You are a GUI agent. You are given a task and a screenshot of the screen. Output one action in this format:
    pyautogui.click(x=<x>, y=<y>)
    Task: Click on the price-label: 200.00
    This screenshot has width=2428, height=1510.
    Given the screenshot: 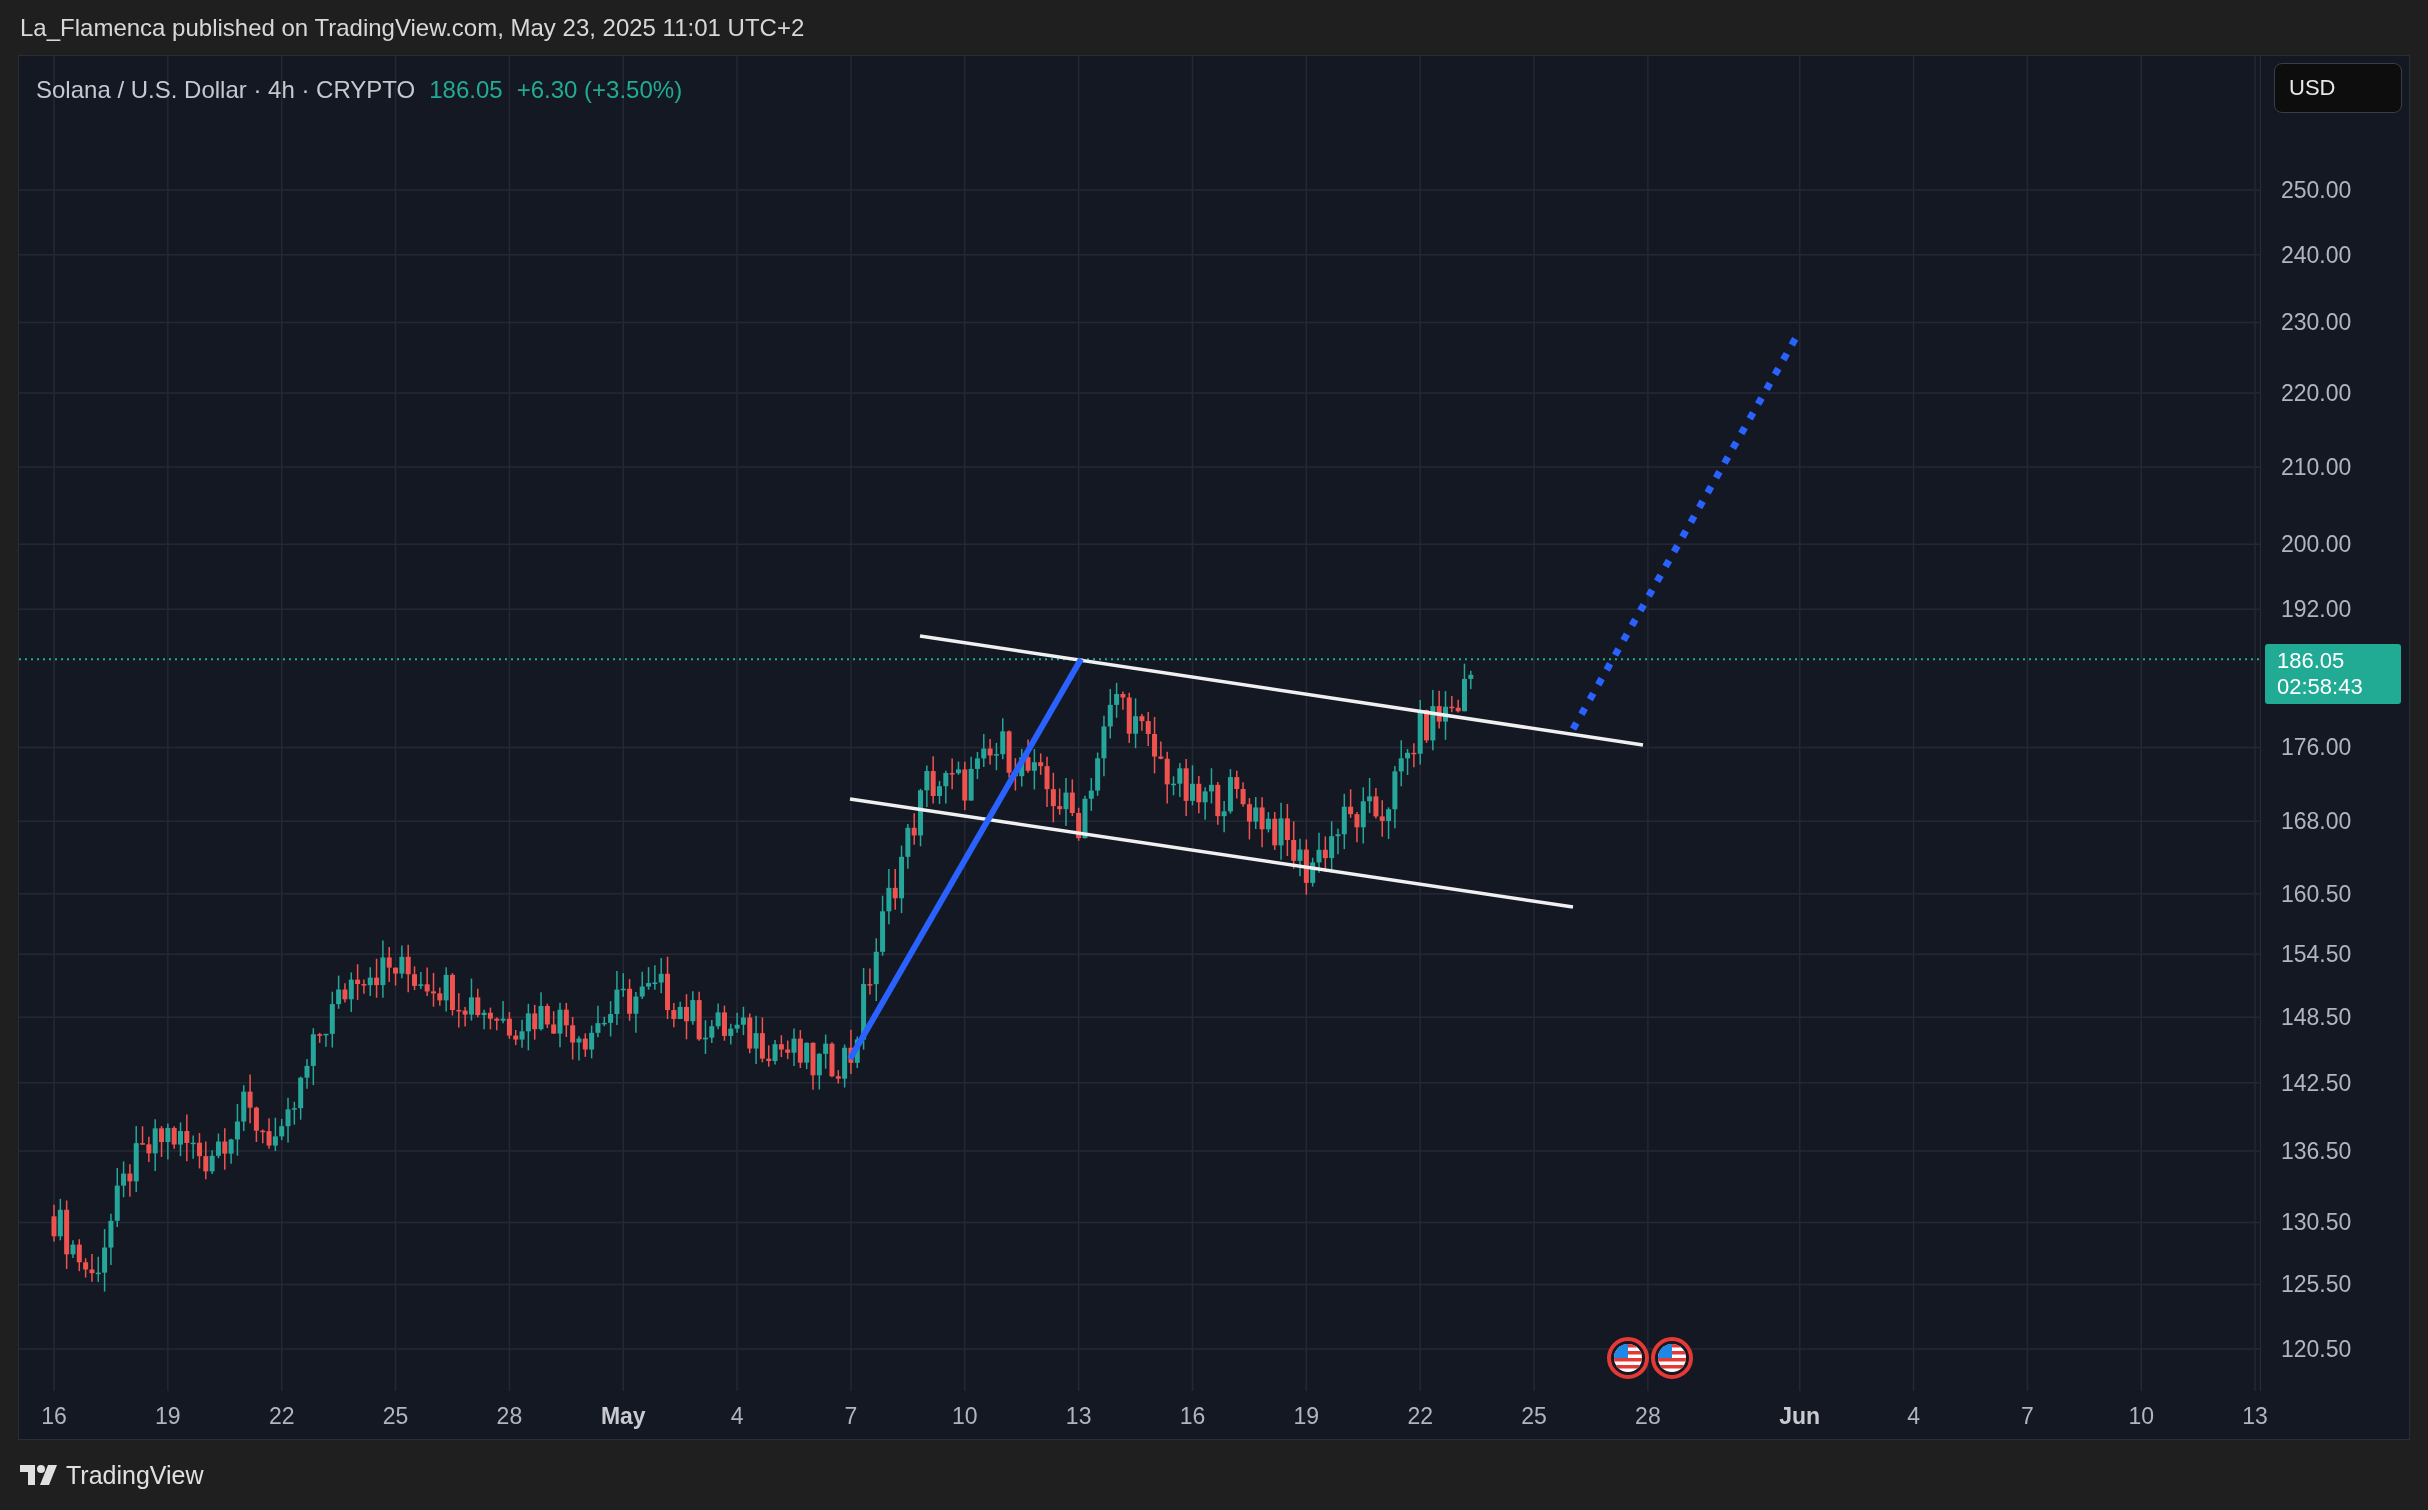 What is the action you would take?
    pyautogui.click(x=2316, y=544)
    